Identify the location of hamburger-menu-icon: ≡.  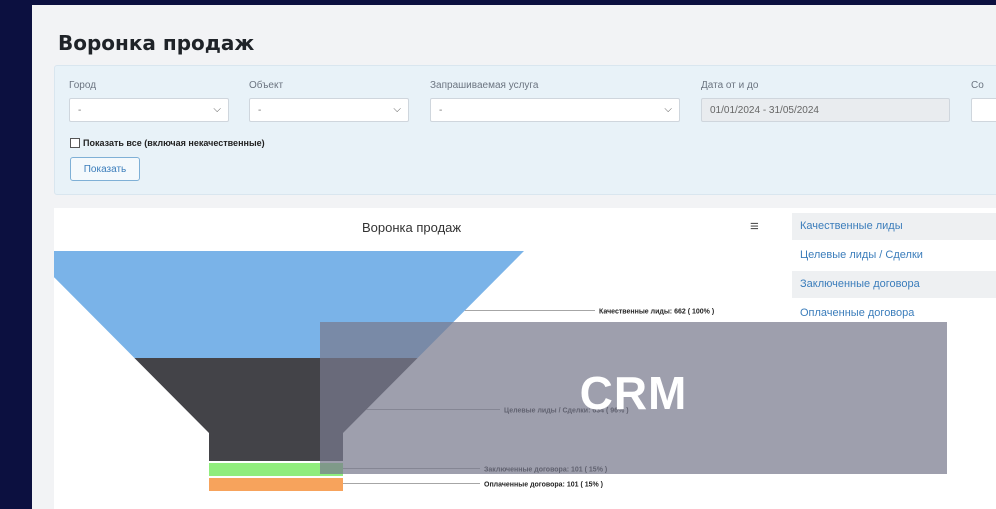
(754, 226).